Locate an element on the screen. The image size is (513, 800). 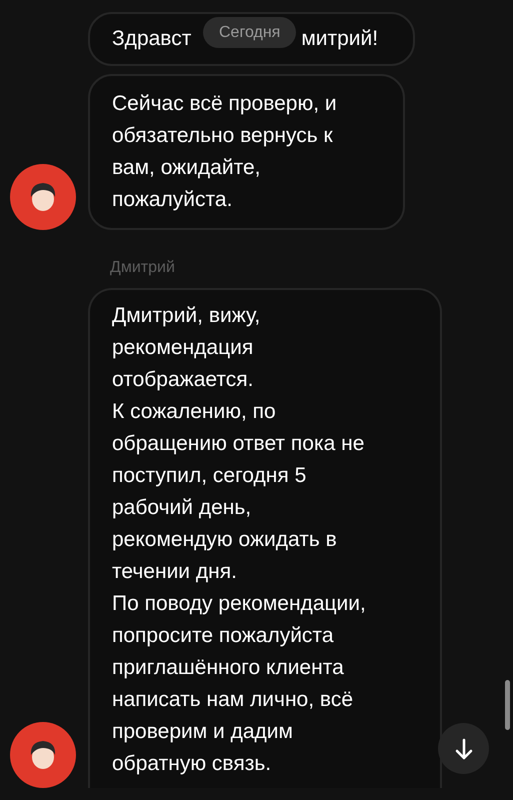
message-text: Сейчас всё проверю, и обязательно вернусь к вам, ожидайте, пожалуйста. is located at coordinates (225, 152).